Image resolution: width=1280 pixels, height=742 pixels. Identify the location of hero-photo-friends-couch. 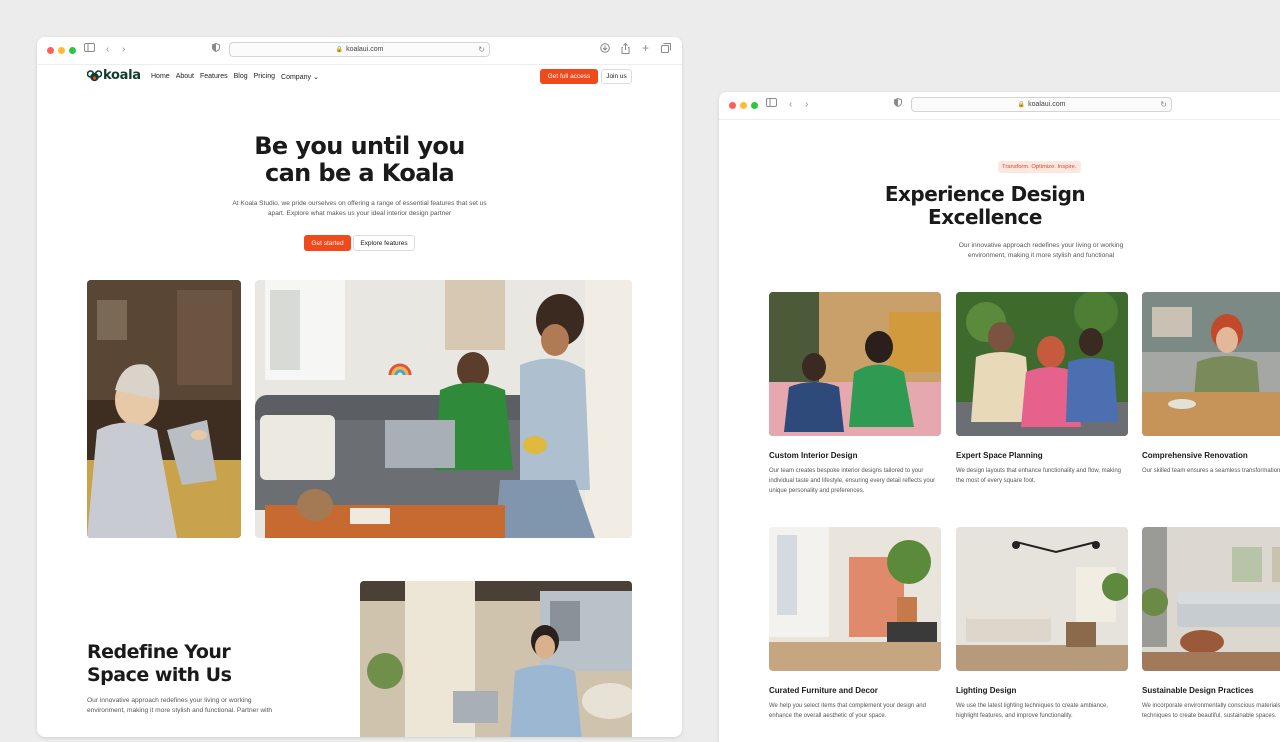
(443, 409).